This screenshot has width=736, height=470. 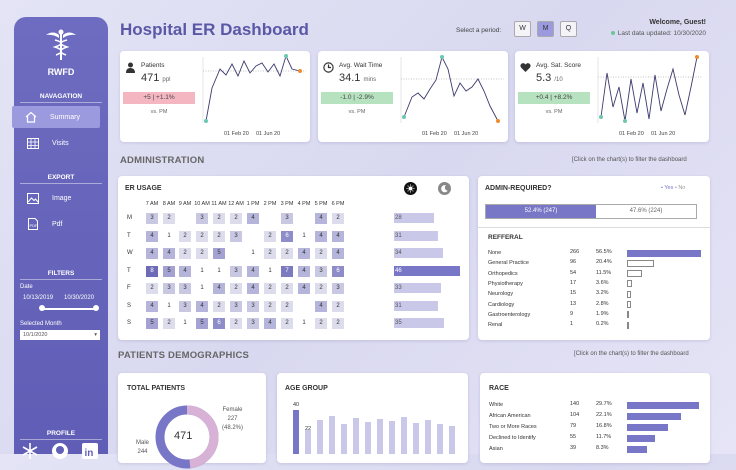 What do you see at coordinates (60, 451) in the screenshot?
I see `github-icon` at bounding box center [60, 451].